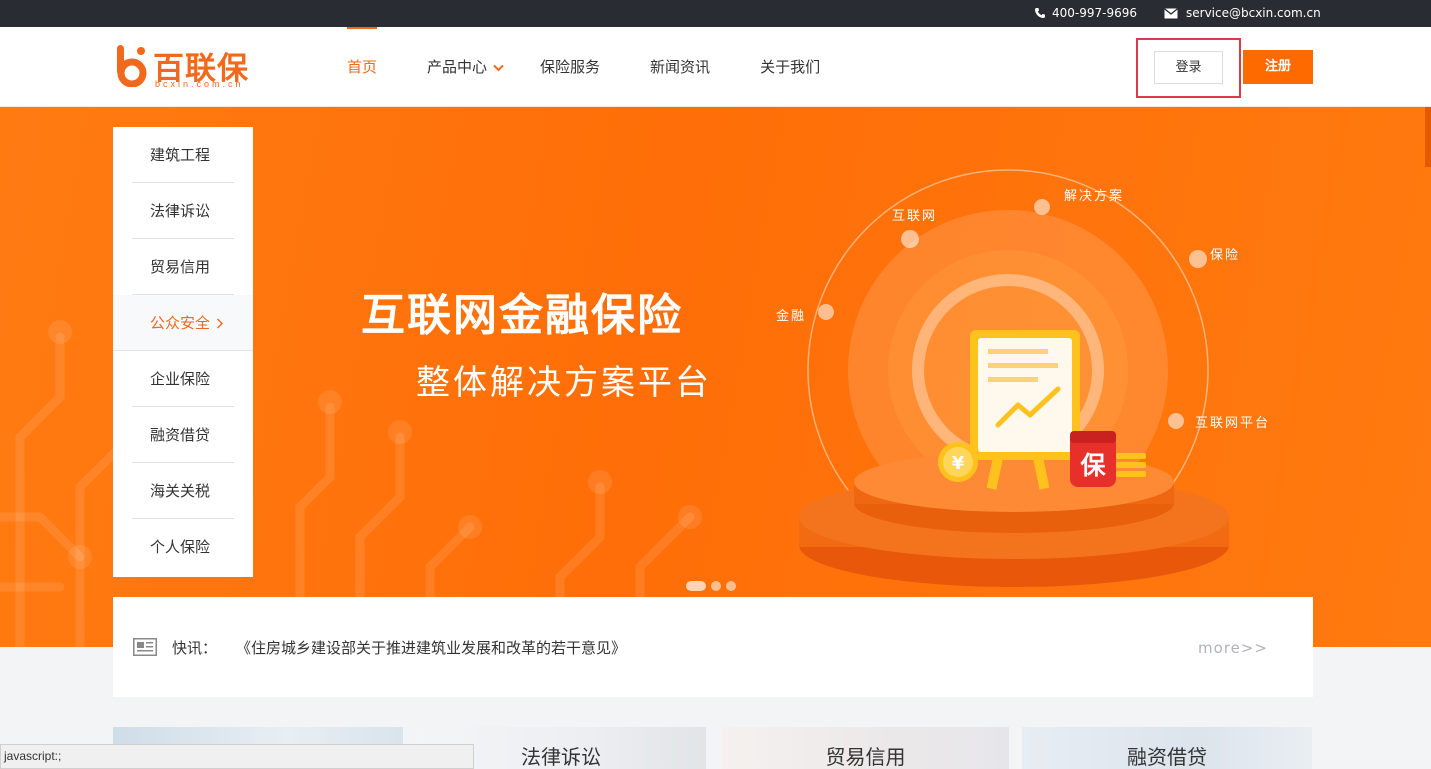  Describe the element at coordinates (715, 13) in the screenshot. I see `top-contact-bar: 400-997-9696 service@bcxin.com.cn` at that location.